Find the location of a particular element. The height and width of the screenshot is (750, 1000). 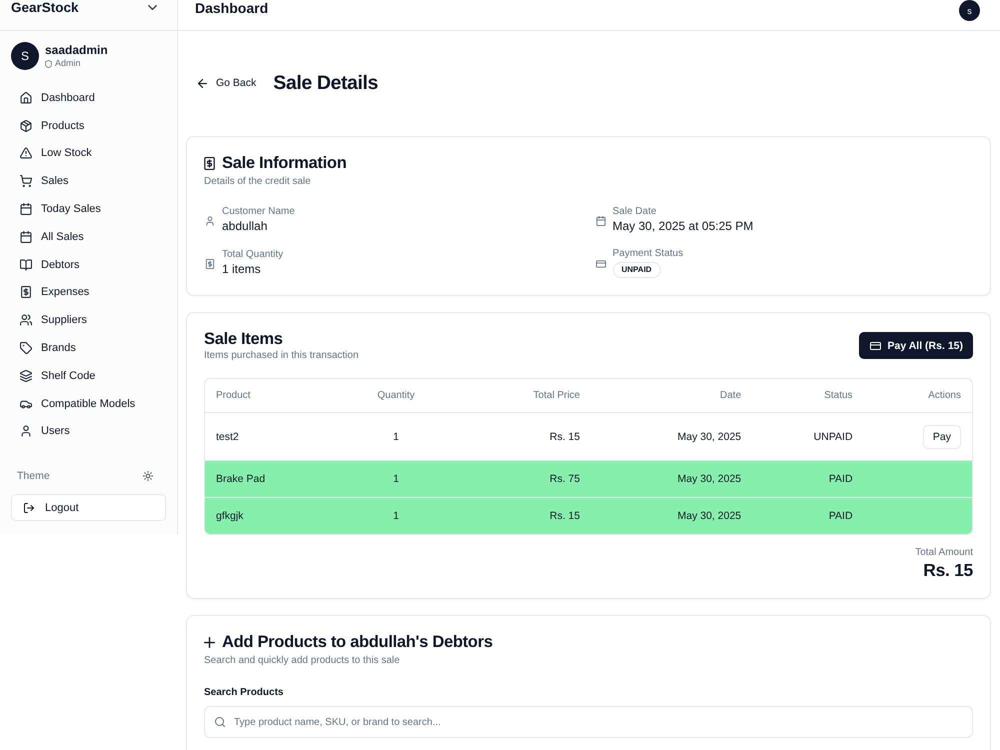

card-title: Sale Information is located at coordinates (284, 163).